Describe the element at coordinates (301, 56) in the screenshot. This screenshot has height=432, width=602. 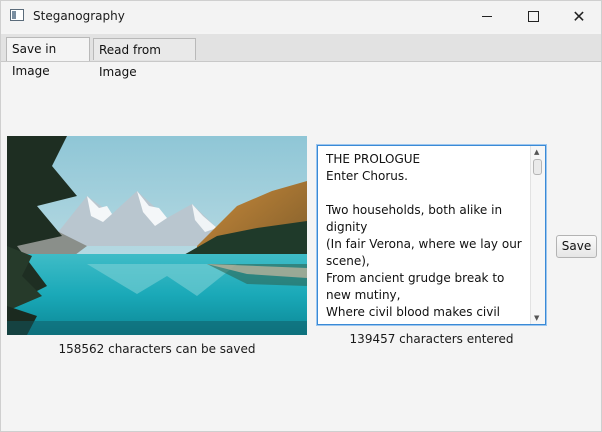
I see `tab-bar: Save in Image Read from Image` at that location.